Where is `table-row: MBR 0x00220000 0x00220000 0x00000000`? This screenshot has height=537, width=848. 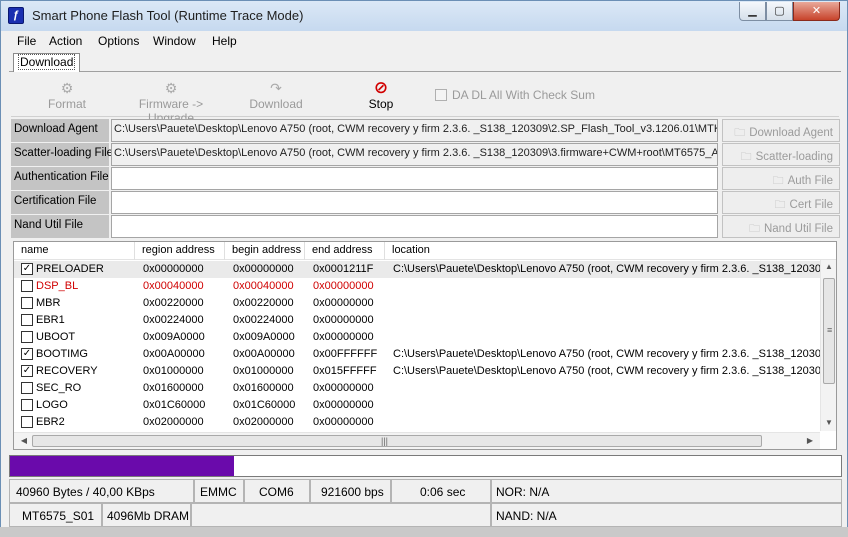
table-row: MBR 0x00220000 0x00220000 0x00000000 is located at coordinates (417, 303).